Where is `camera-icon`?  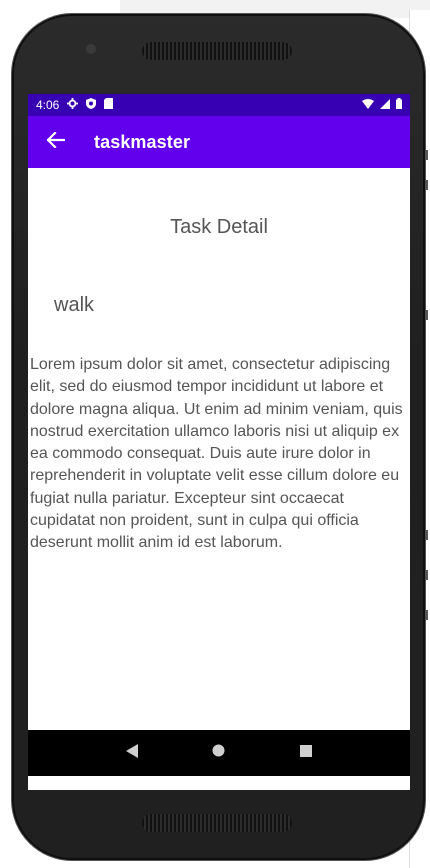 camera-icon is located at coordinates (91, 49).